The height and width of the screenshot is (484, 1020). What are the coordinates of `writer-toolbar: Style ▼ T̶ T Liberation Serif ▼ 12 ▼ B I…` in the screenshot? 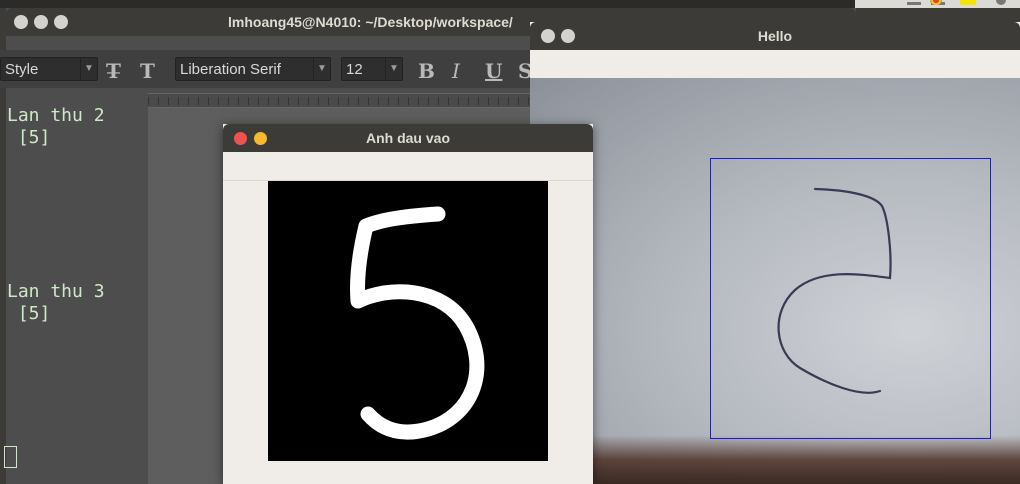 It's located at (266, 69).